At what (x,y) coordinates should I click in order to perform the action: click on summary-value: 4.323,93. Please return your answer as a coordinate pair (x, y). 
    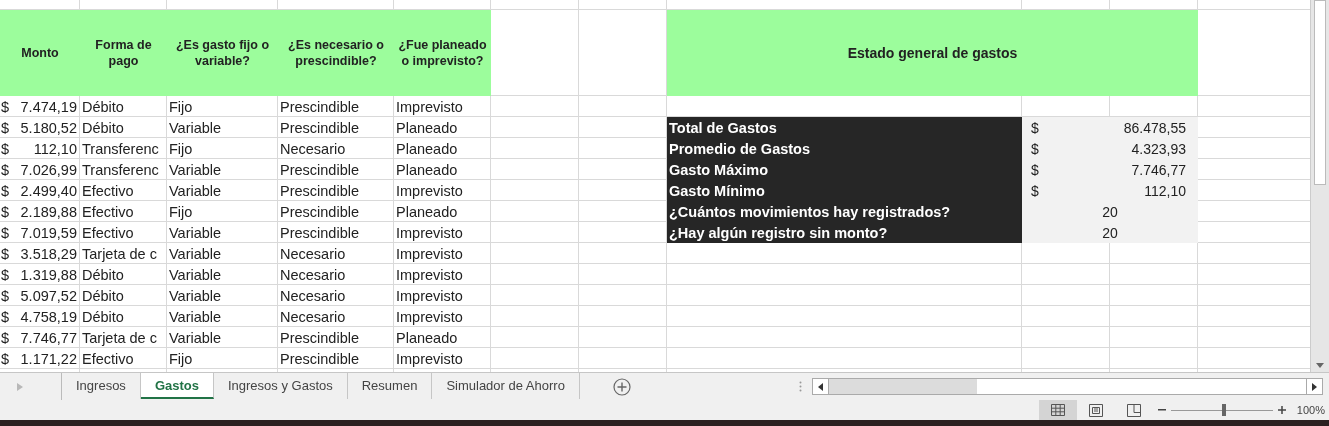
    Looking at the image, I should click on (1154, 148).